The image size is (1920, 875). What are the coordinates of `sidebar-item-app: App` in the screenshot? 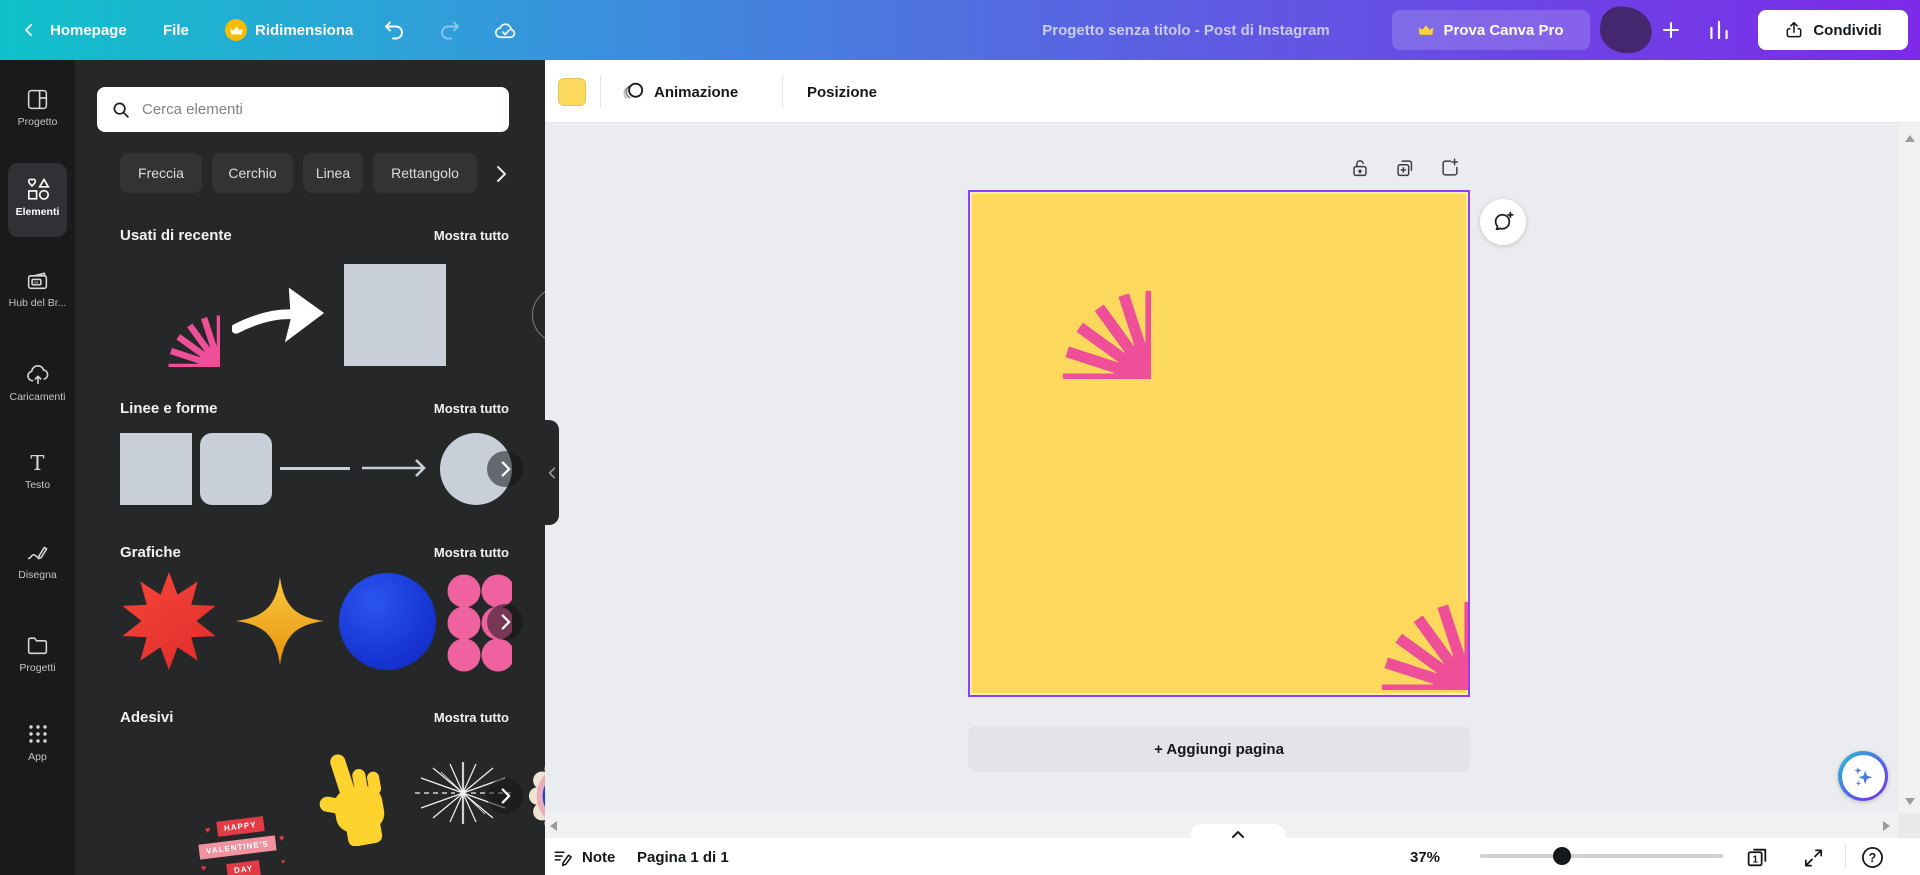 It's located at (37, 748).